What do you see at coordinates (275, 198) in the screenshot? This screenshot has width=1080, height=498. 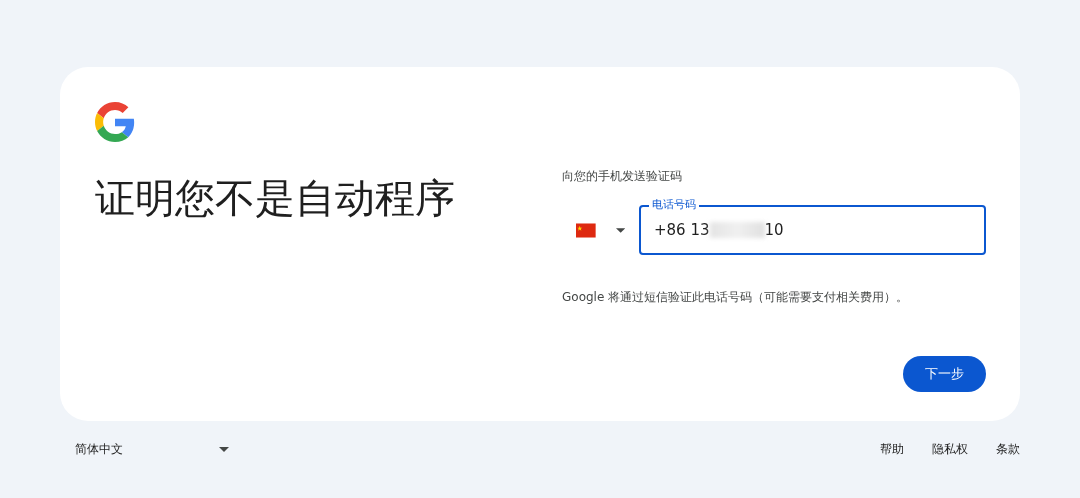 I see `page-title: 证明您不是自动程序` at bounding box center [275, 198].